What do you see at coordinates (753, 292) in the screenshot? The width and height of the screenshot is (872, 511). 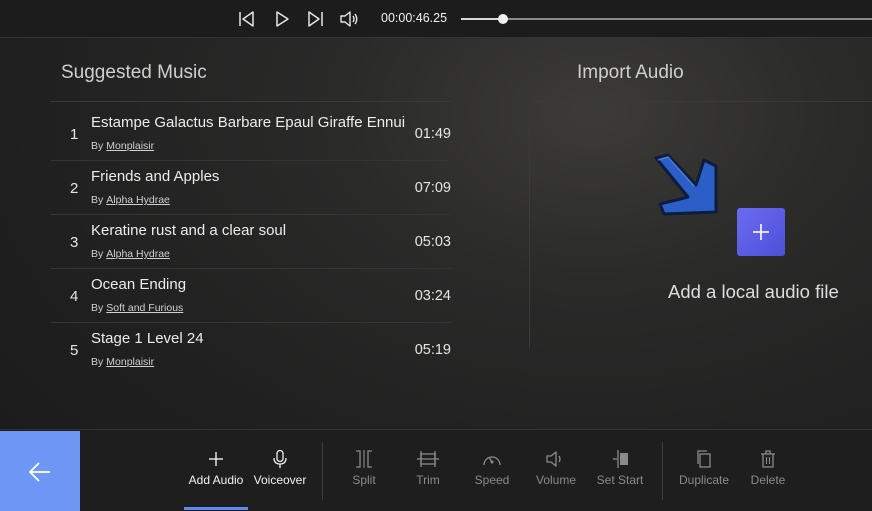 I see `add-local-audio-label: Add a local audio file` at bounding box center [753, 292].